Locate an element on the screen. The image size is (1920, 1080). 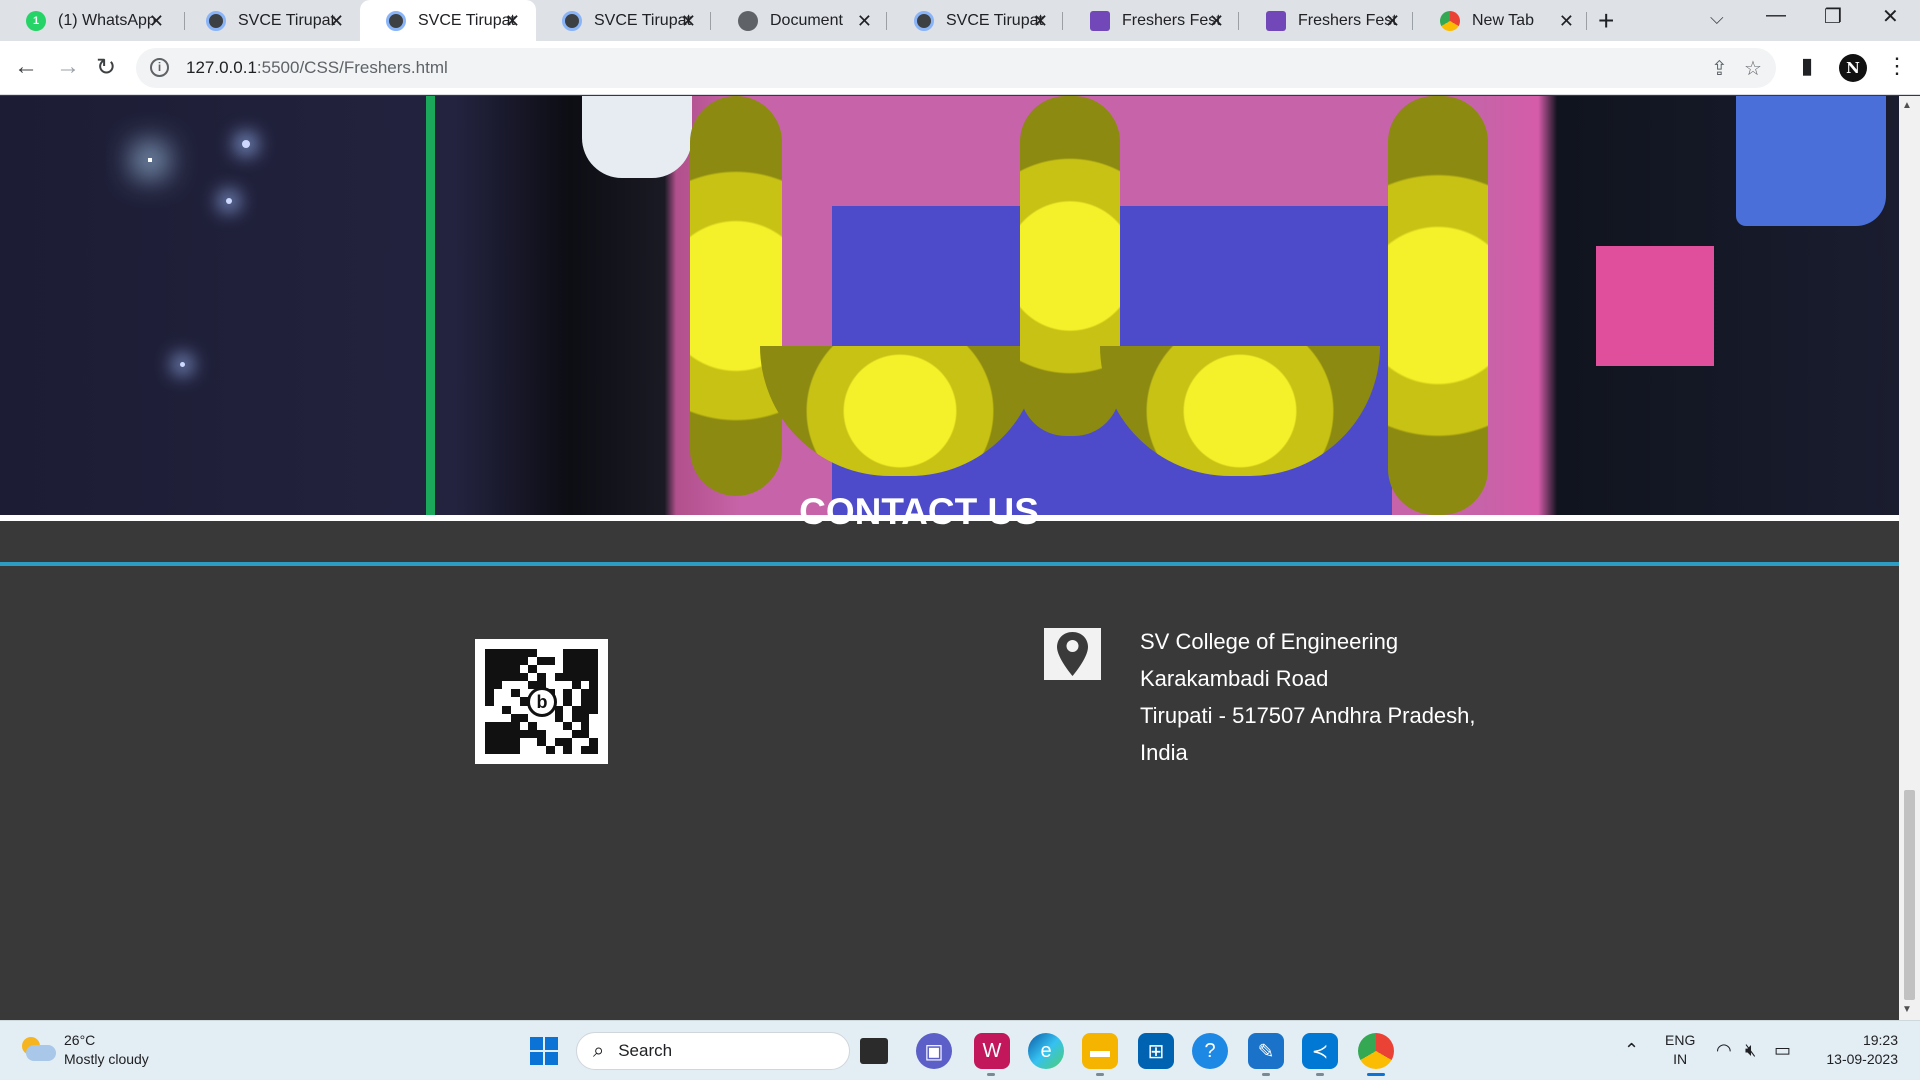
stage-green-stripe is located at coordinates (430, 305).